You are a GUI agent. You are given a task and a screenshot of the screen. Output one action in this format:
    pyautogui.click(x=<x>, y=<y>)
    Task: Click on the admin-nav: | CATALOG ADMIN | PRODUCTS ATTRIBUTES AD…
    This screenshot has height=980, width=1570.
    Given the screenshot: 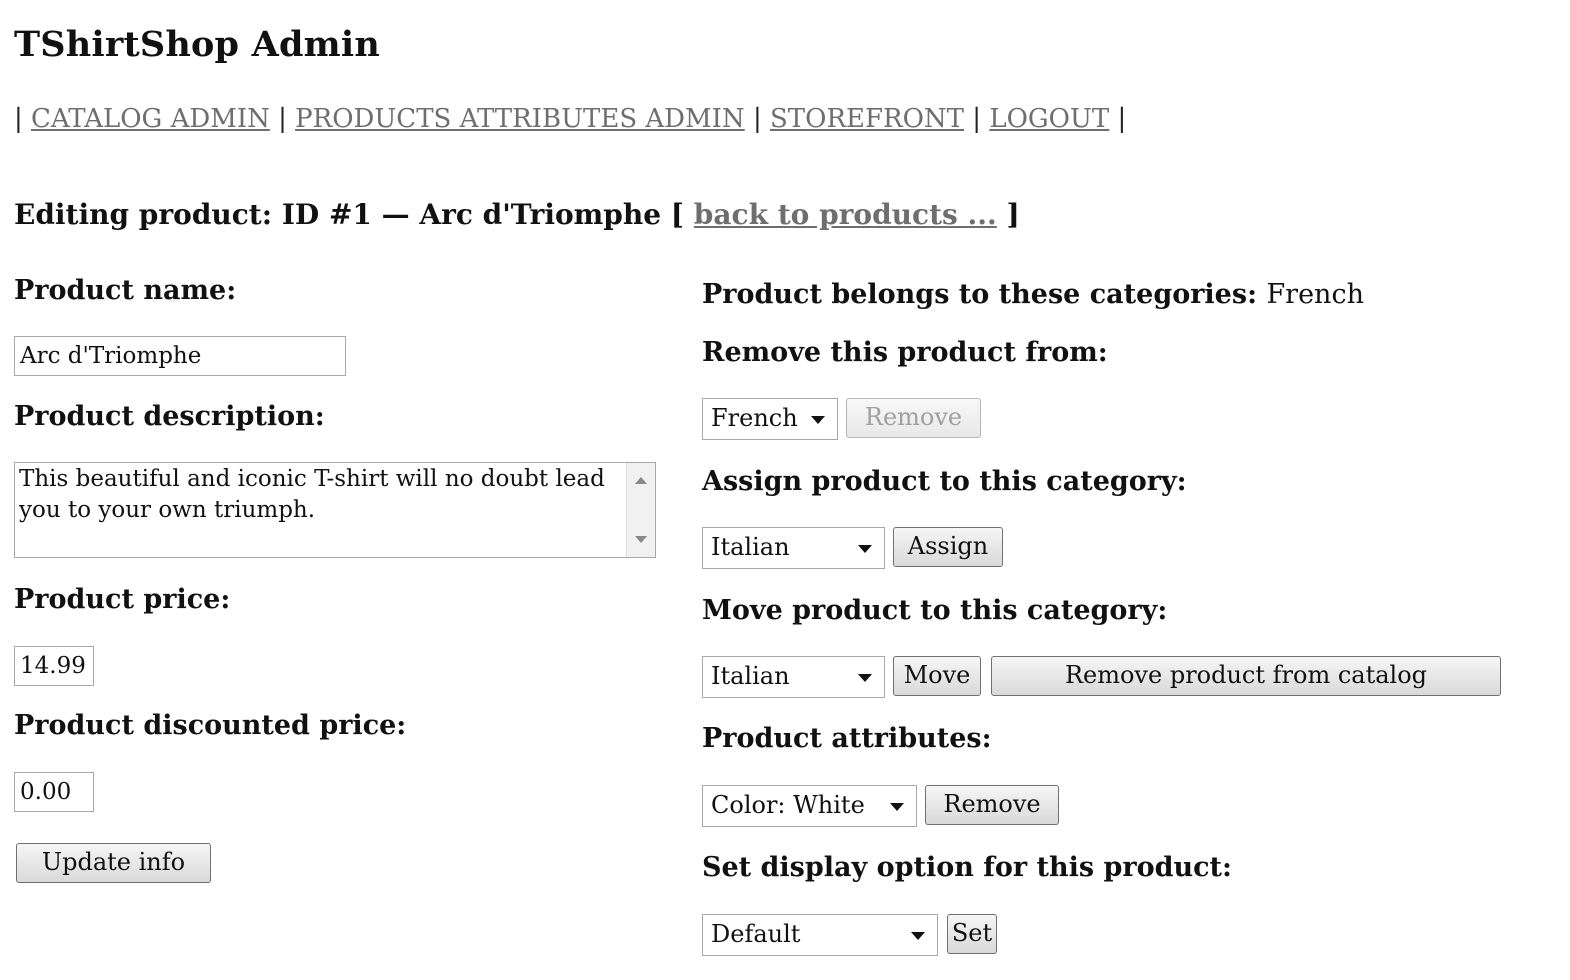 What is the action you would take?
    pyautogui.click(x=570, y=119)
    